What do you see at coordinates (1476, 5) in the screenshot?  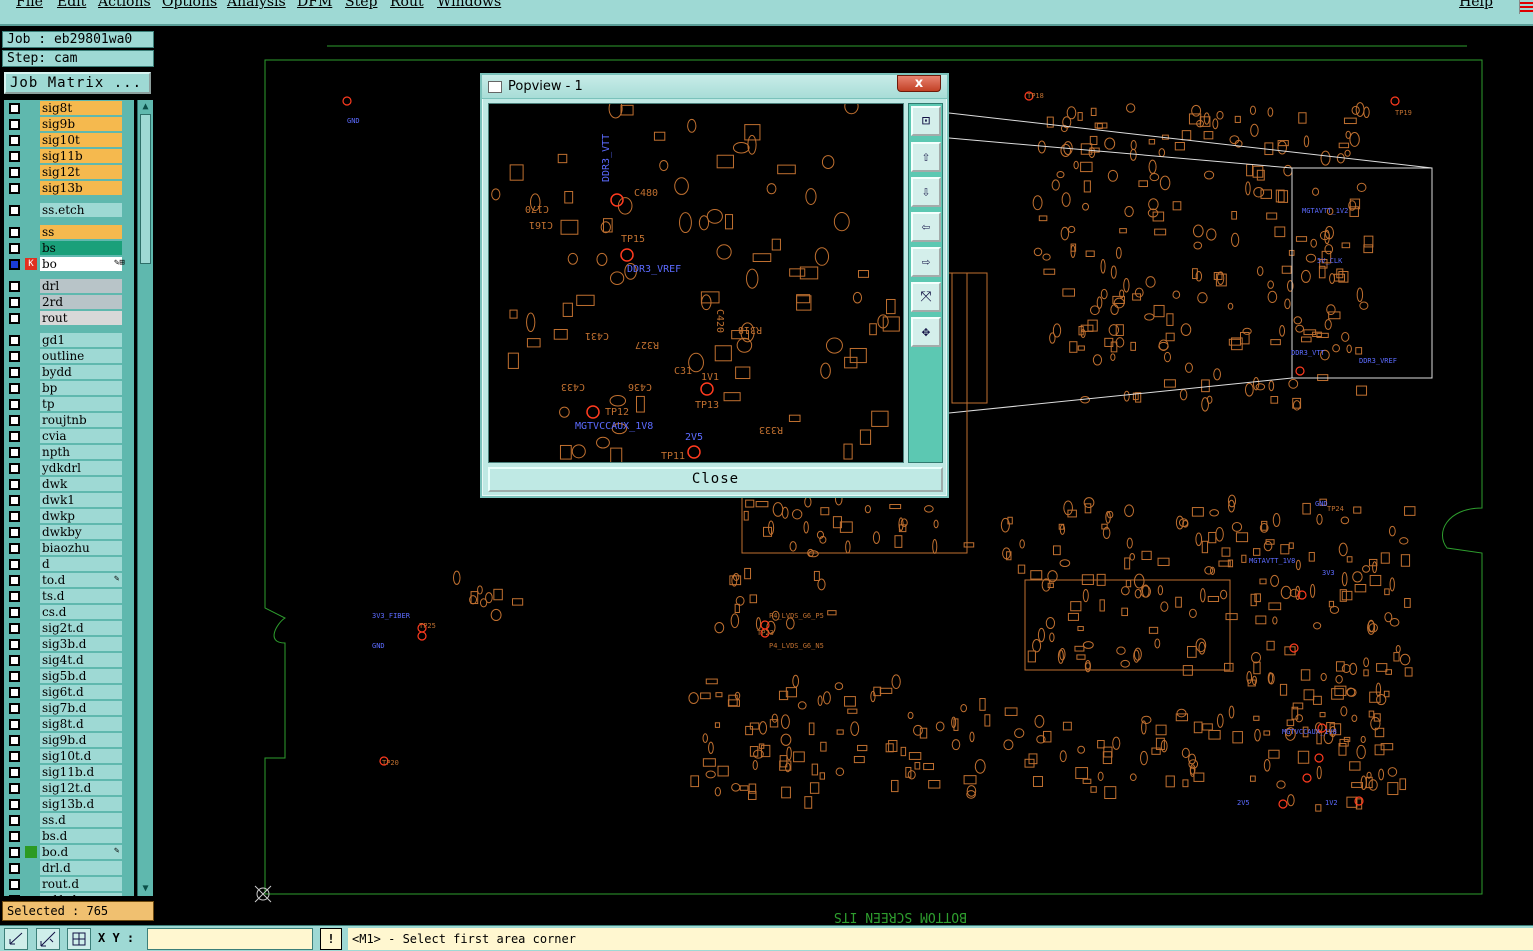 I see `menu-help: Help` at bounding box center [1476, 5].